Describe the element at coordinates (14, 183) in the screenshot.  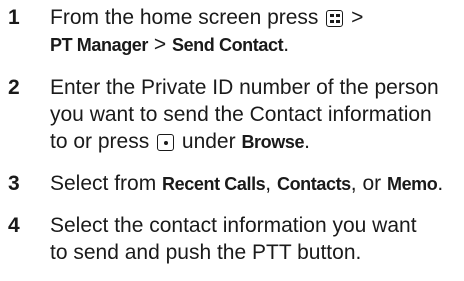
I see `step-number: 3` at that location.